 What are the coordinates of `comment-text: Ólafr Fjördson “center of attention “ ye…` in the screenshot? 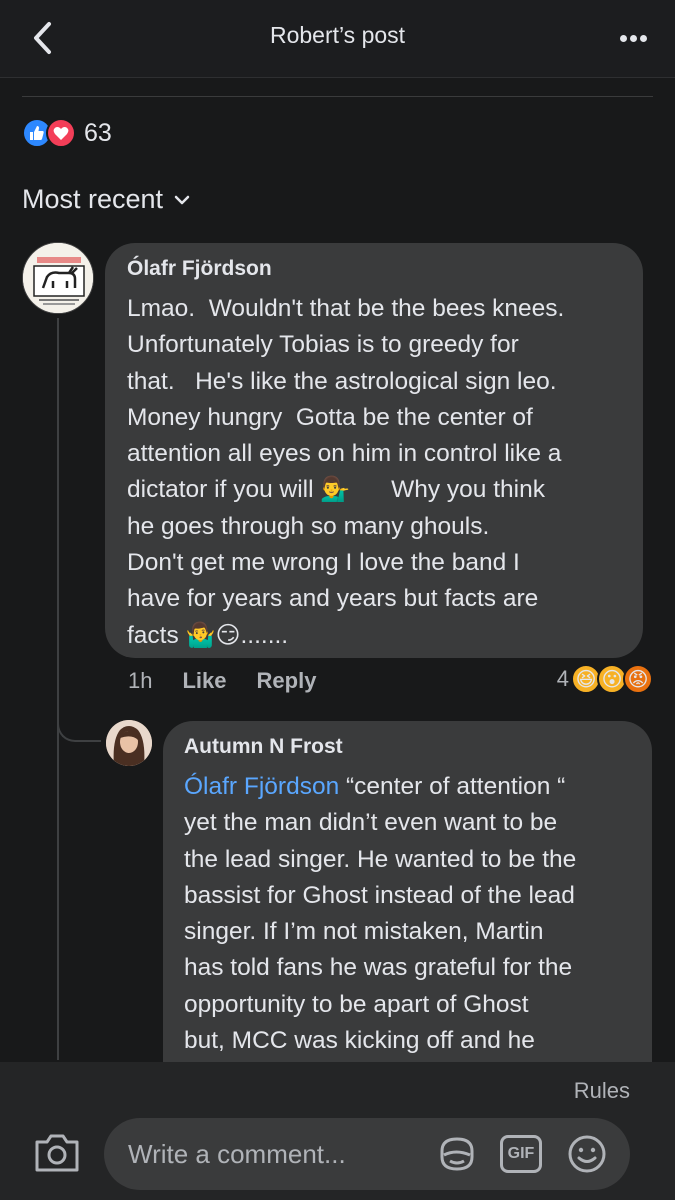 It's located at (380, 914).